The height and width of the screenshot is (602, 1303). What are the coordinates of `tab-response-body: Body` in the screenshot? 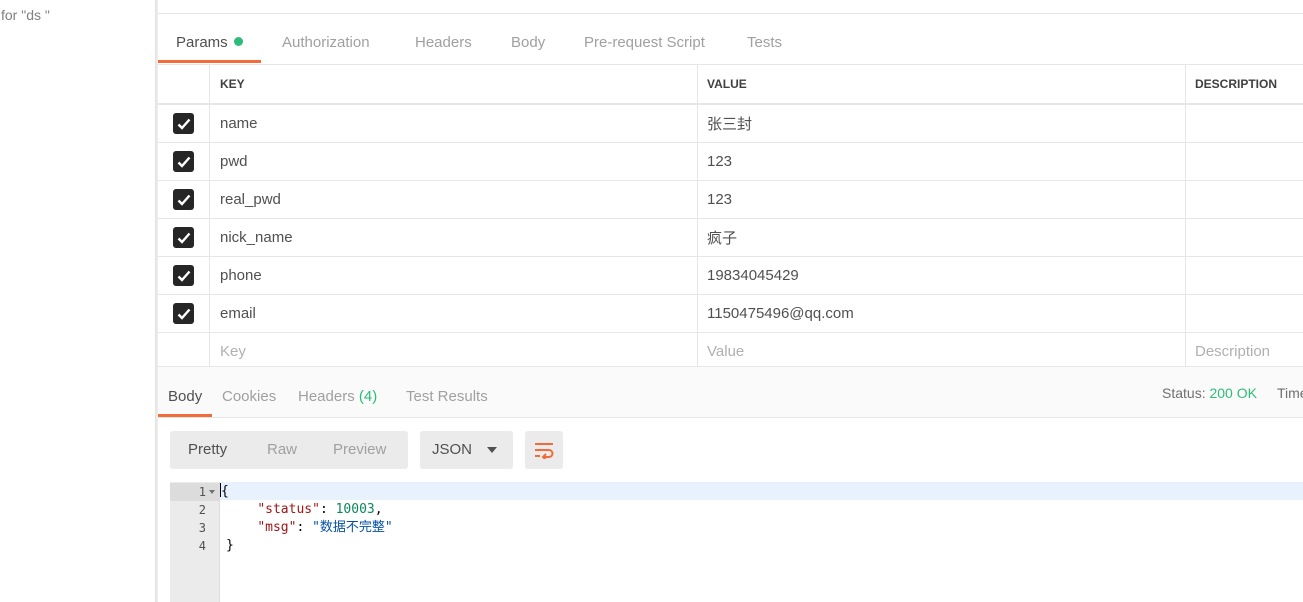 It's located at (185, 392).